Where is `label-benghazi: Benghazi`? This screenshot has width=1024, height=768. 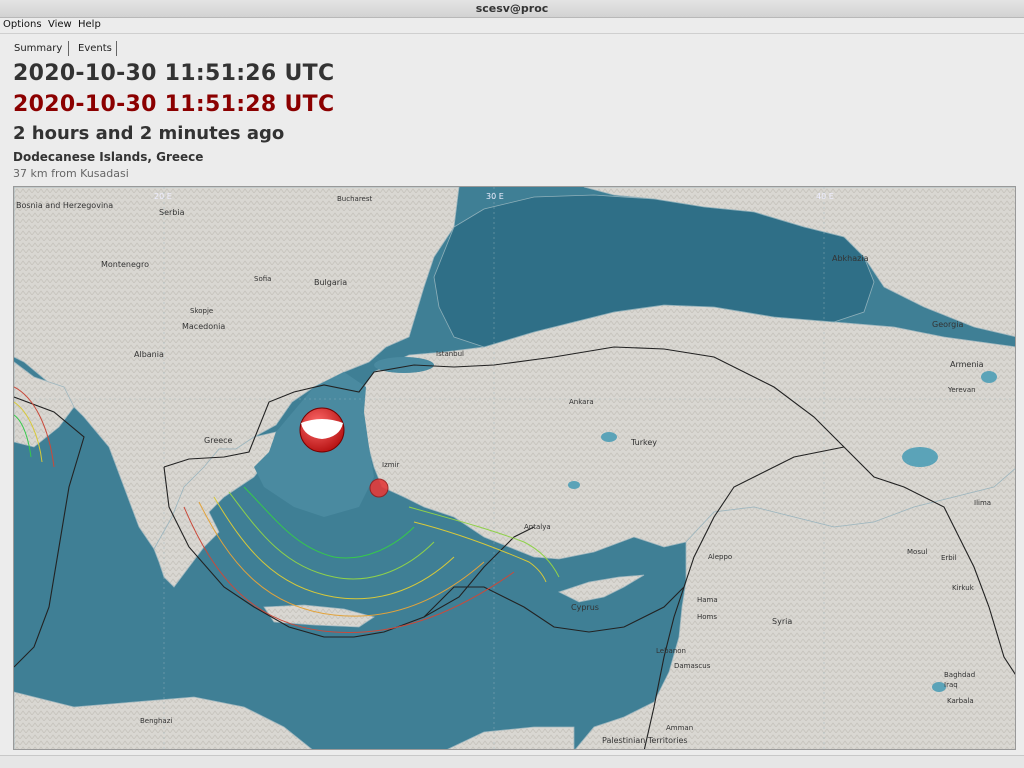
label-benghazi: Benghazi is located at coordinates (156, 721).